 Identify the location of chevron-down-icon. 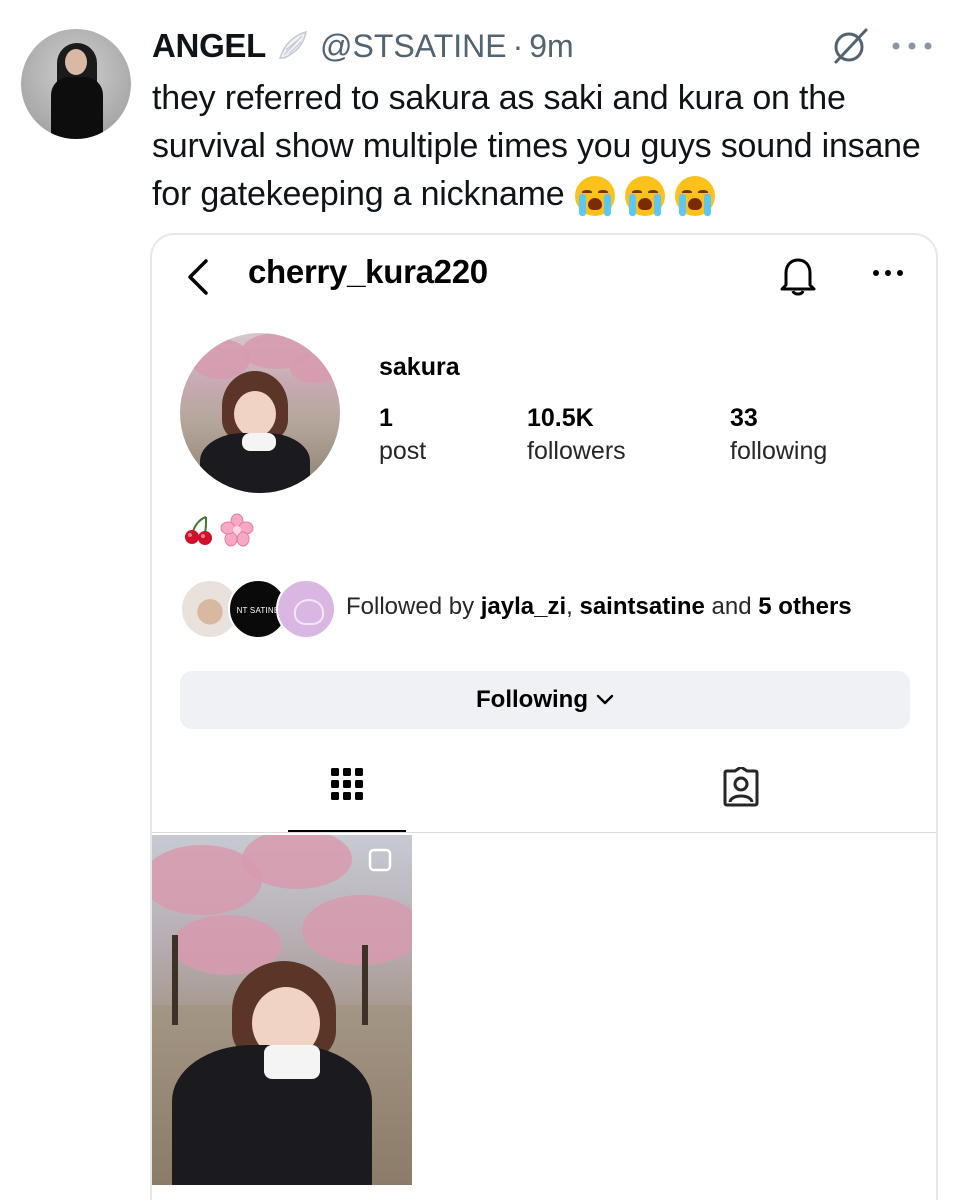
(605, 699).